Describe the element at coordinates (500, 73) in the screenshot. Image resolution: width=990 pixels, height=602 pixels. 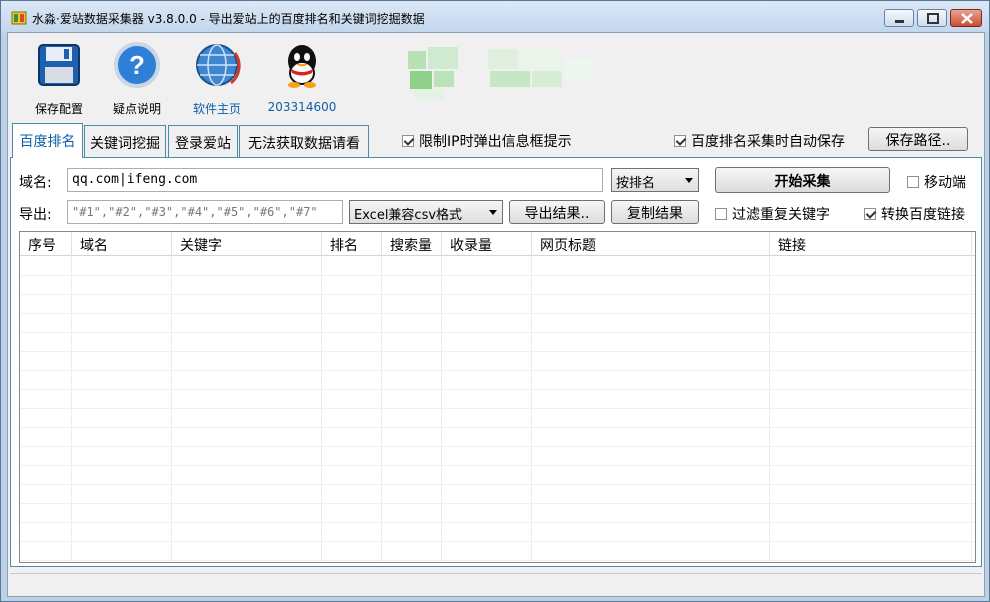
I see `blurred-logo-image` at that location.